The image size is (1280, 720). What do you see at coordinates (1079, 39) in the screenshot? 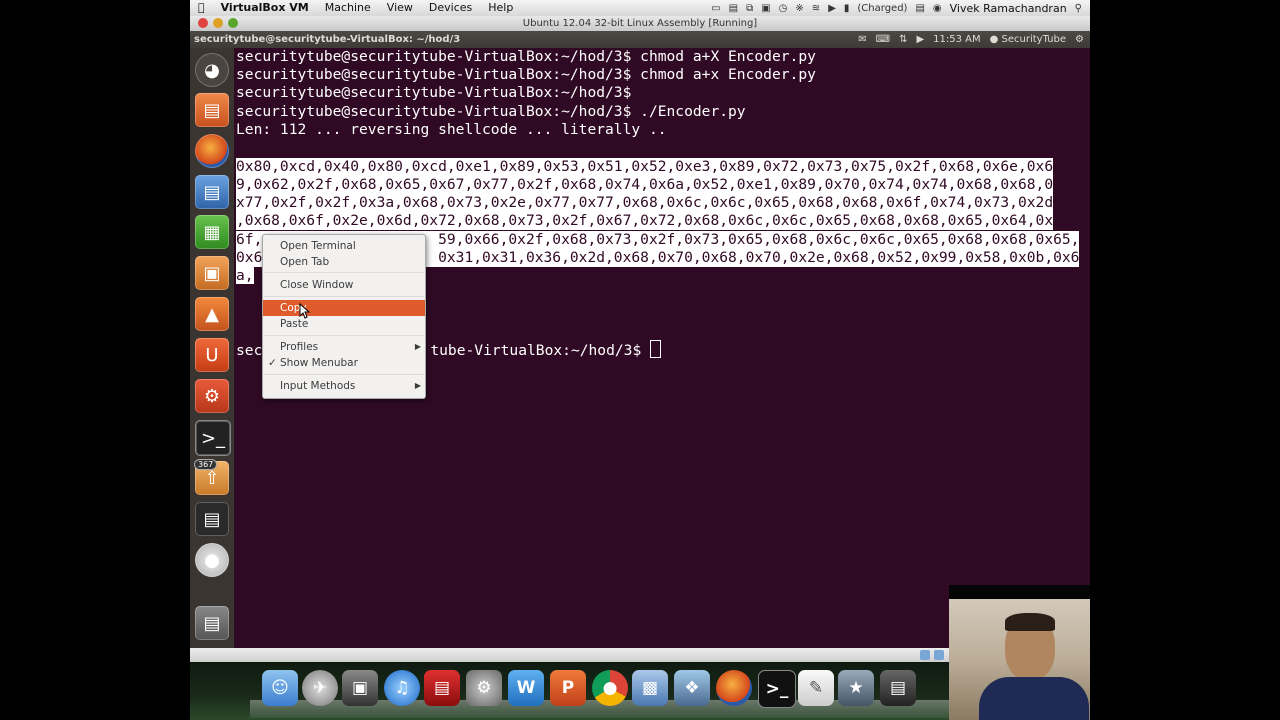
I see `gear-icon: ⚙` at bounding box center [1079, 39].